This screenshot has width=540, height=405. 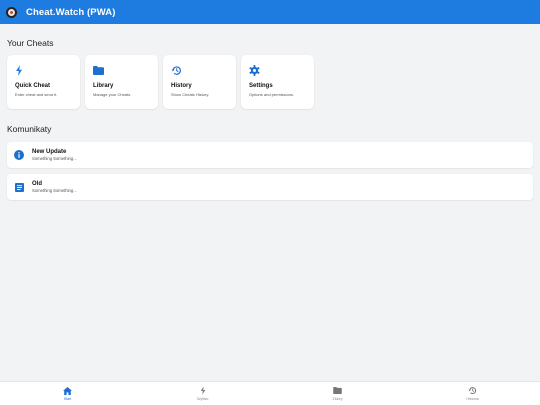 I want to click on home-icon, so click(x=67, y=390).